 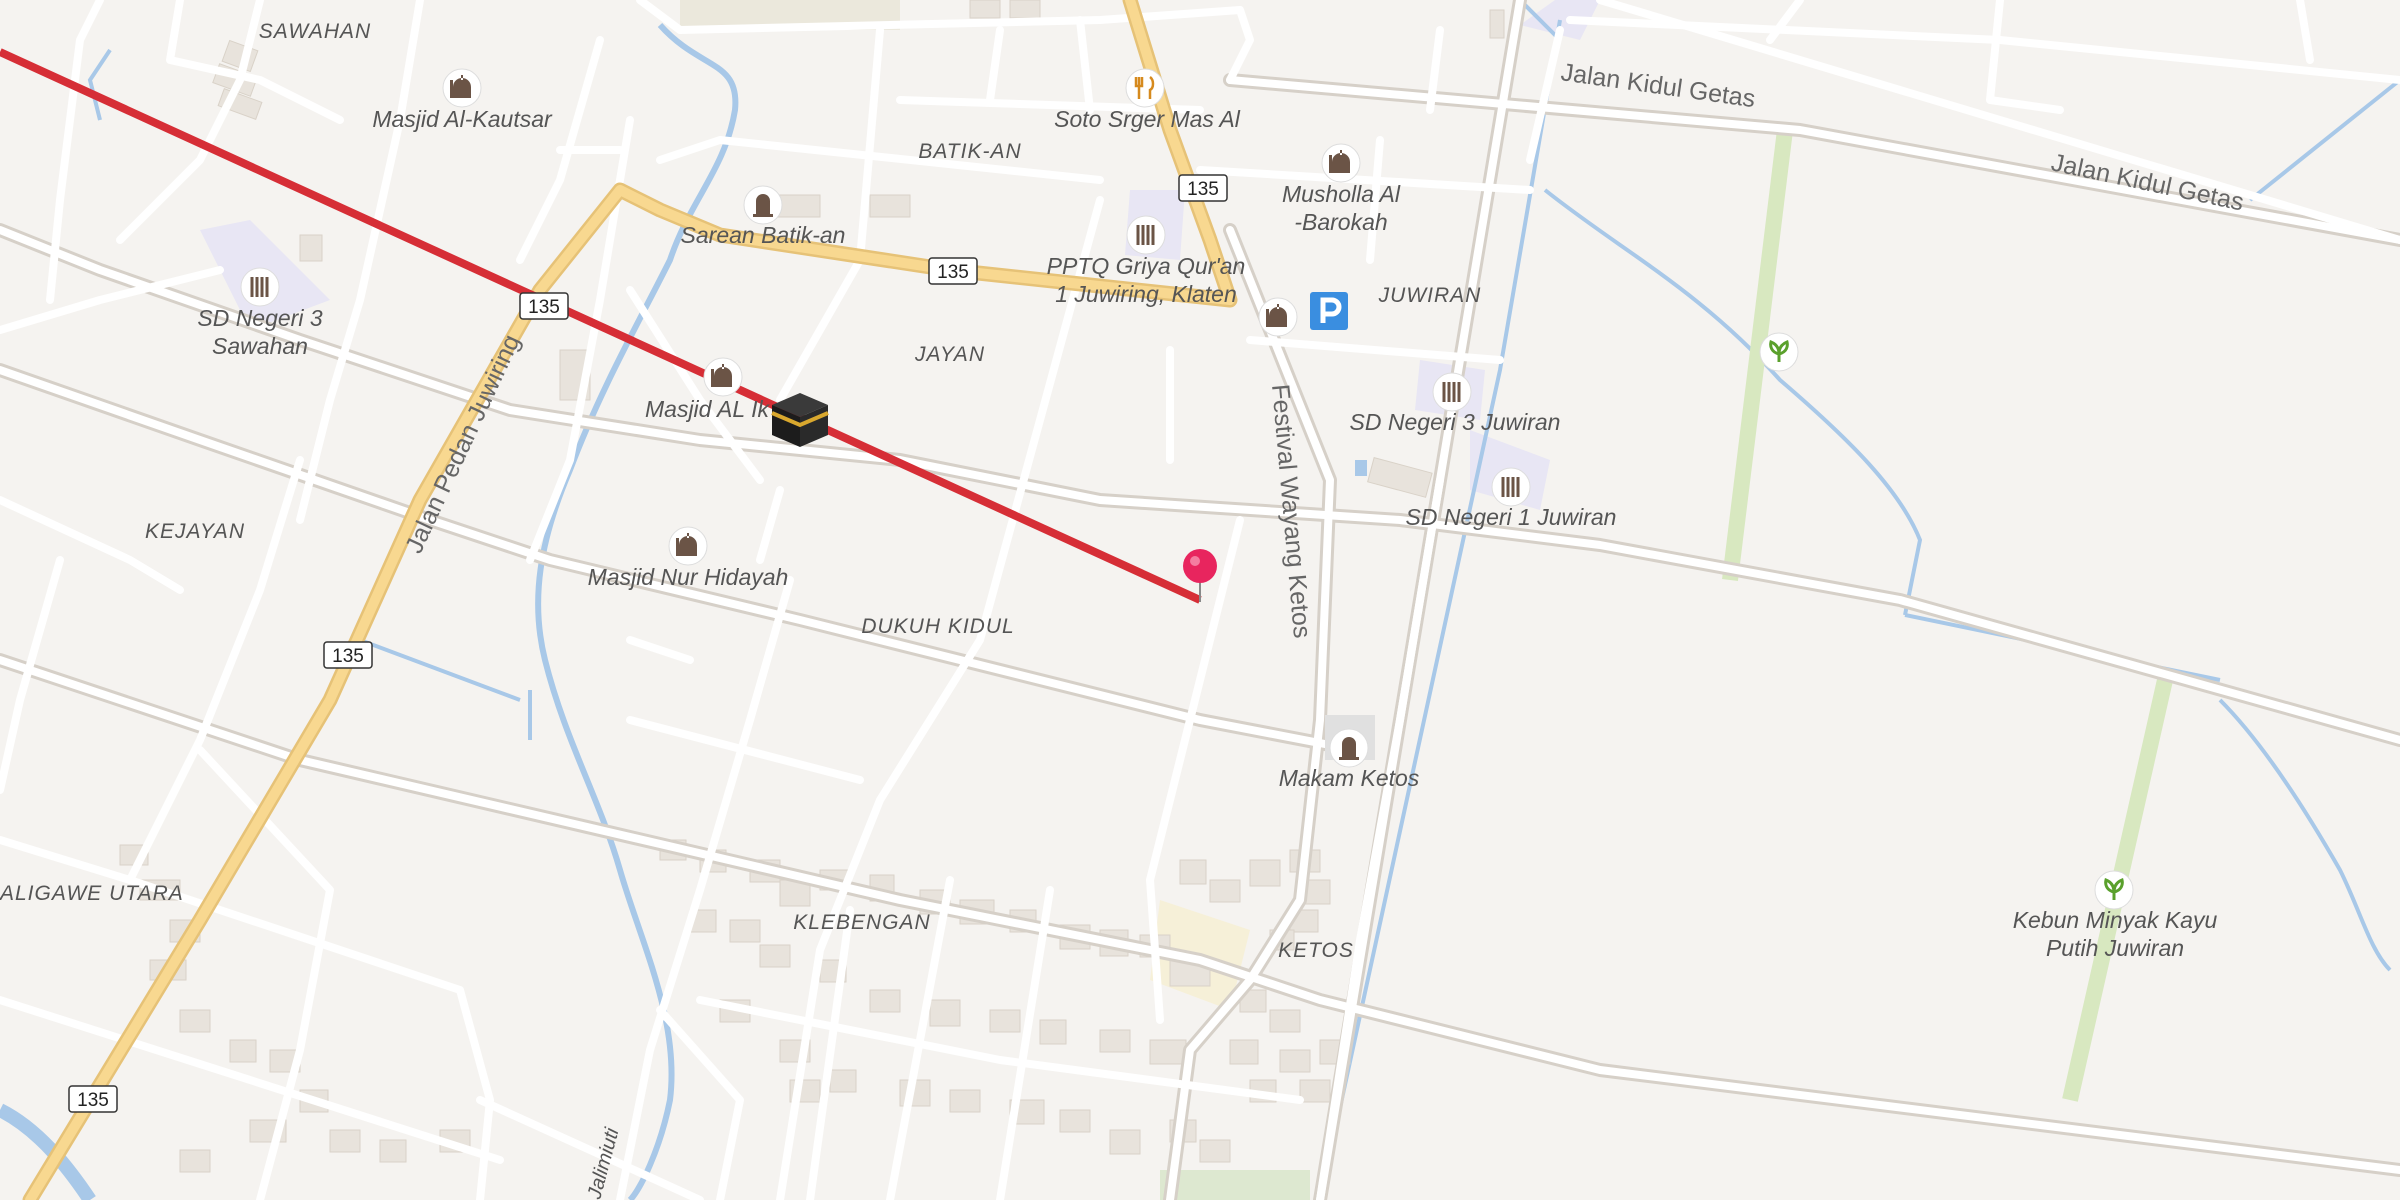 What do you see at coordinates (969, 151) in the screenshot?
I see `place-label-batik-an: BATIK-AN` at bounding box center [969, 151].